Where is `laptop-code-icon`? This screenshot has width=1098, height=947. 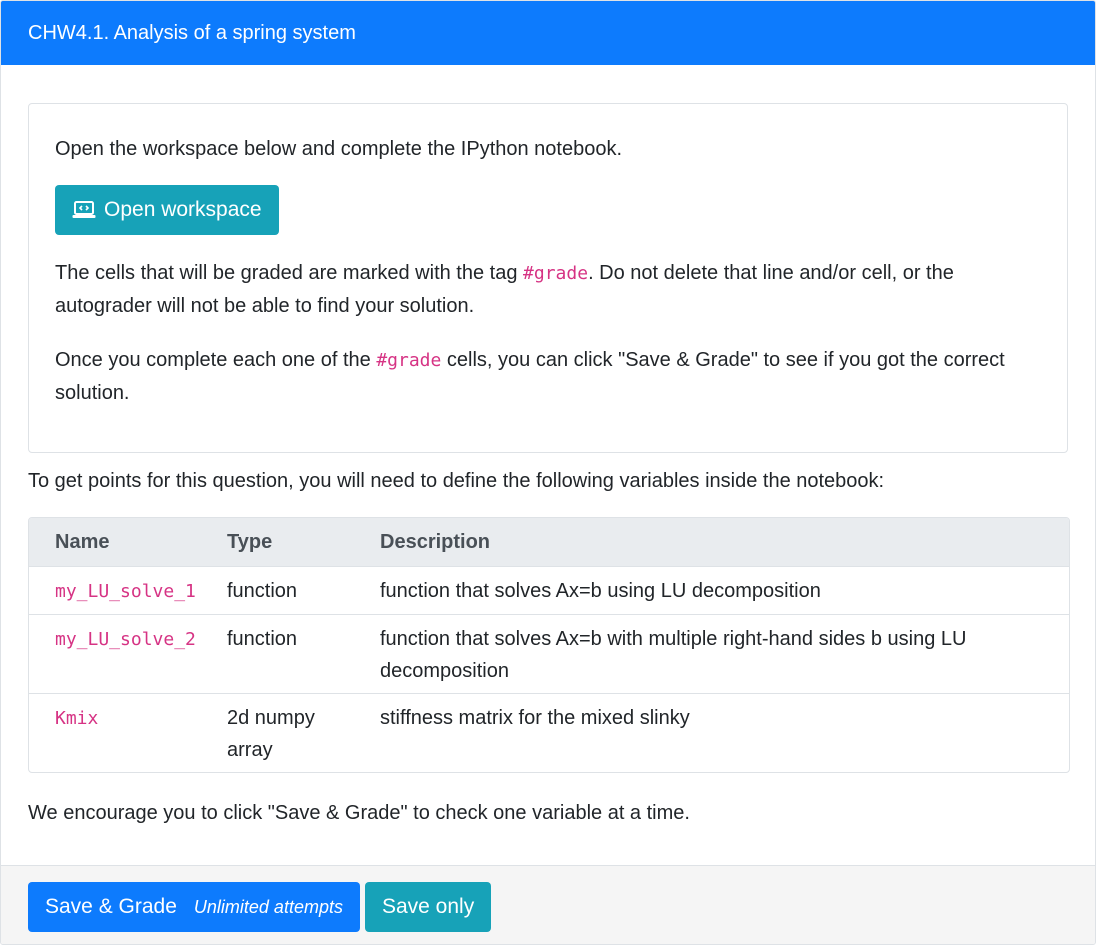 laptop-code-icon is located at coordinates (84, 210).